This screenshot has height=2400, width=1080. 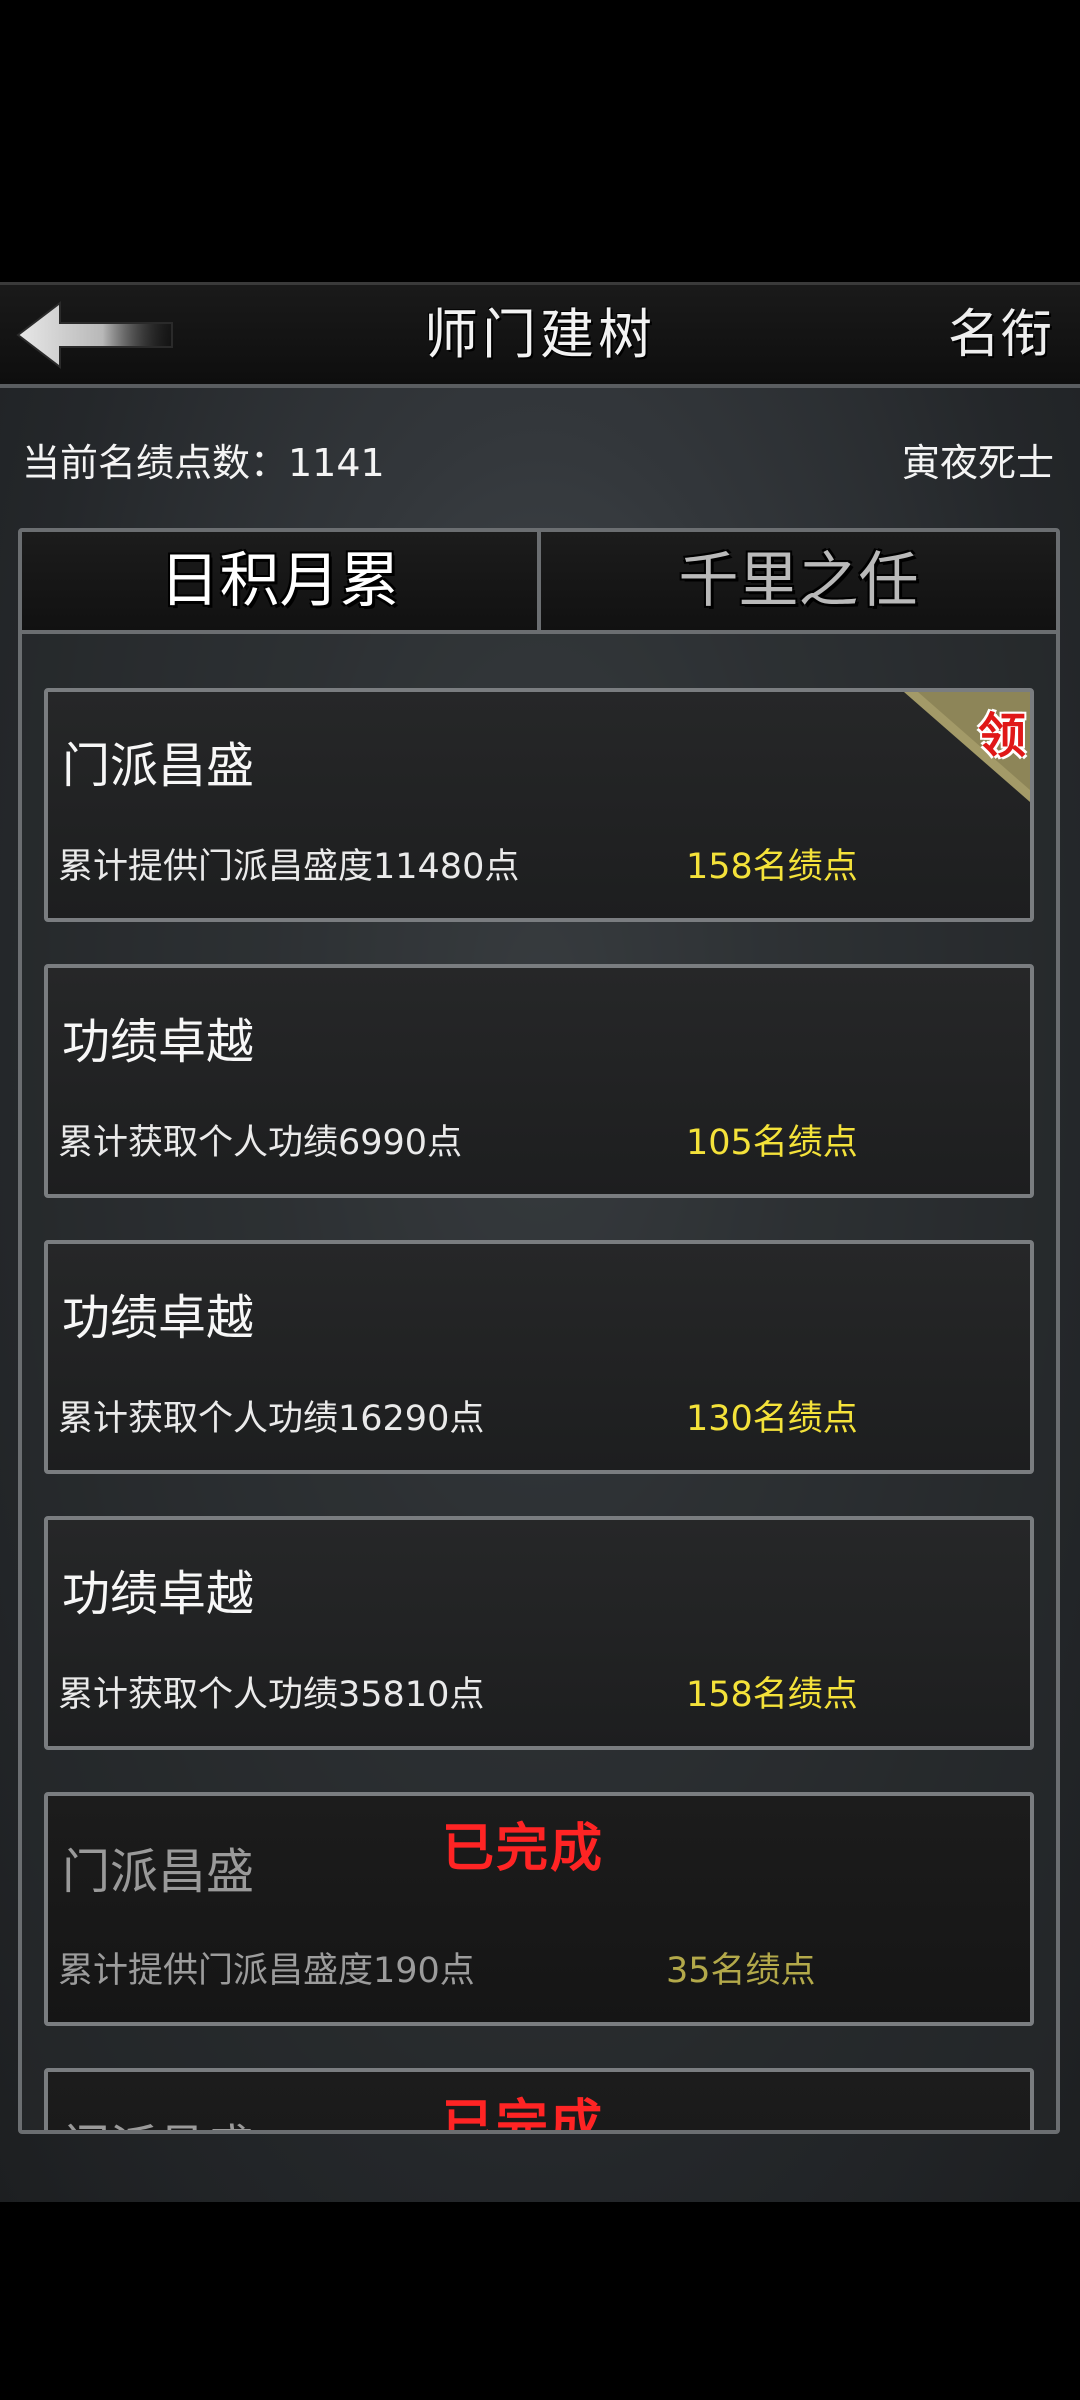 What do you see at coordinates (772, 1419) in the screenshot?
I see `task-reward: 130名绩点` at bounding box center [772, 1419].